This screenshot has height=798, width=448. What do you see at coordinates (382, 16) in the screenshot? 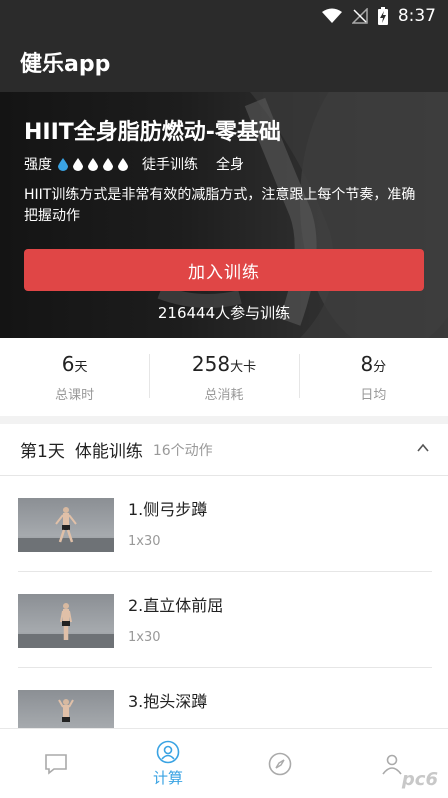
I see `battery-charging-icon` at bounding box center [382, 16].